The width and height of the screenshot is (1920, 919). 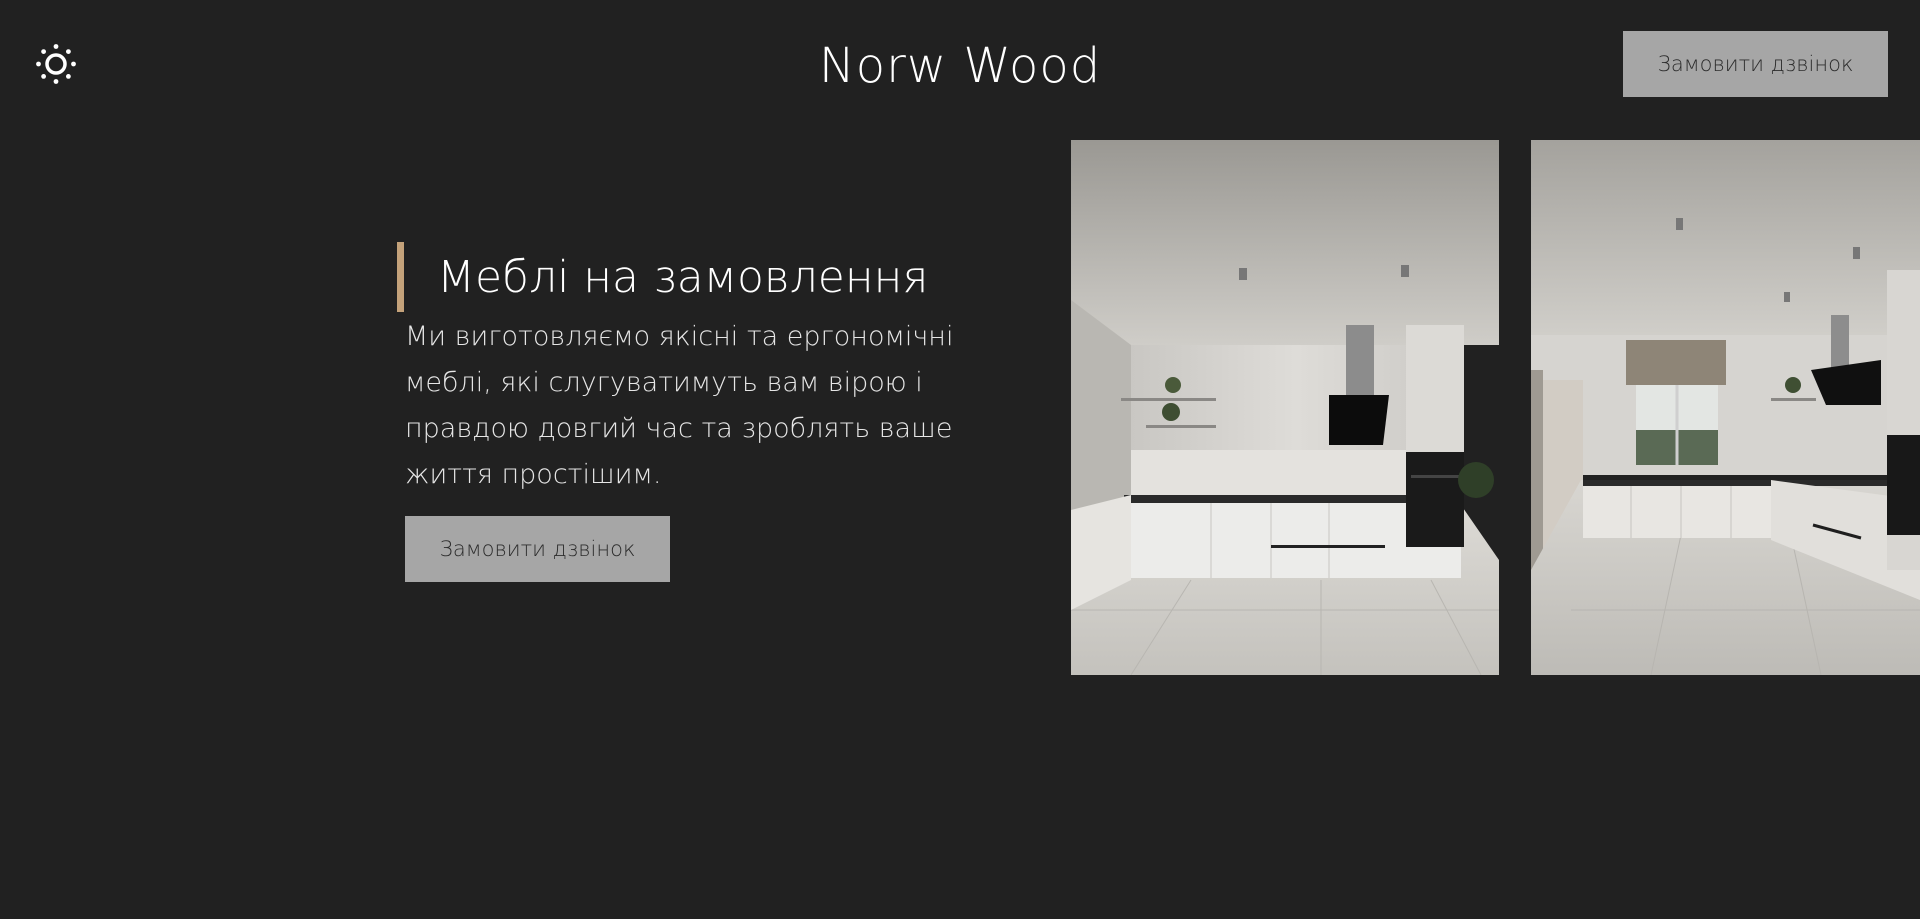 I want to click on theme-toggle-button, so click(x=56, y=64).